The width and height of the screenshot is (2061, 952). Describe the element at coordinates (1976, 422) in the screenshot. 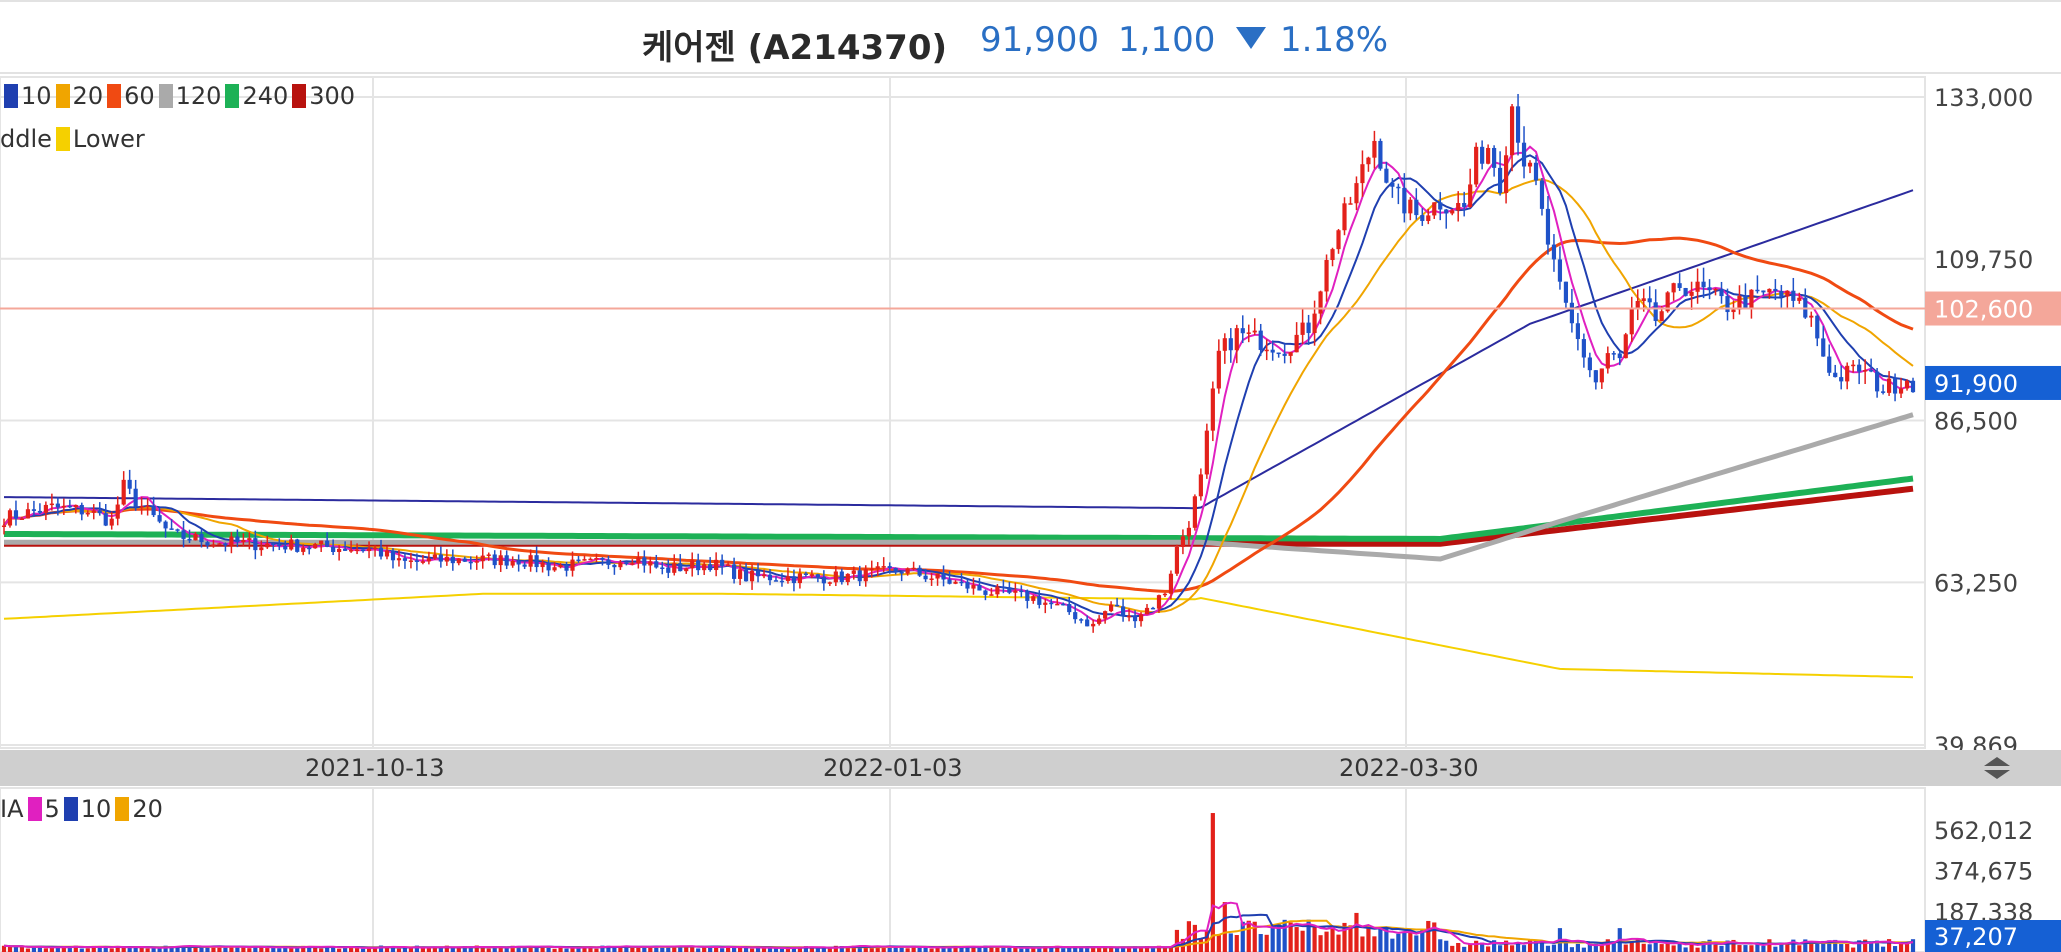

I see `y-tick-label: 86,500` at that location.